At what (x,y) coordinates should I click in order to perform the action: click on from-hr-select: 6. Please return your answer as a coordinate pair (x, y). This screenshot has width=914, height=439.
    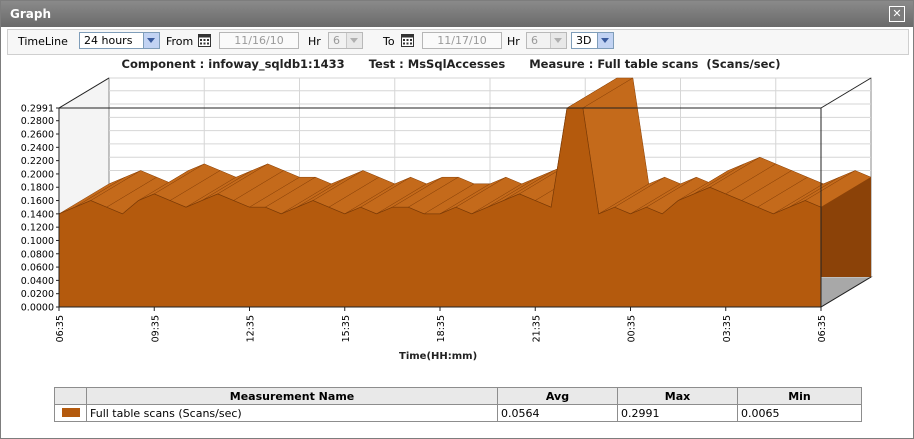
    Looking at the image, I should click on (345, 40).